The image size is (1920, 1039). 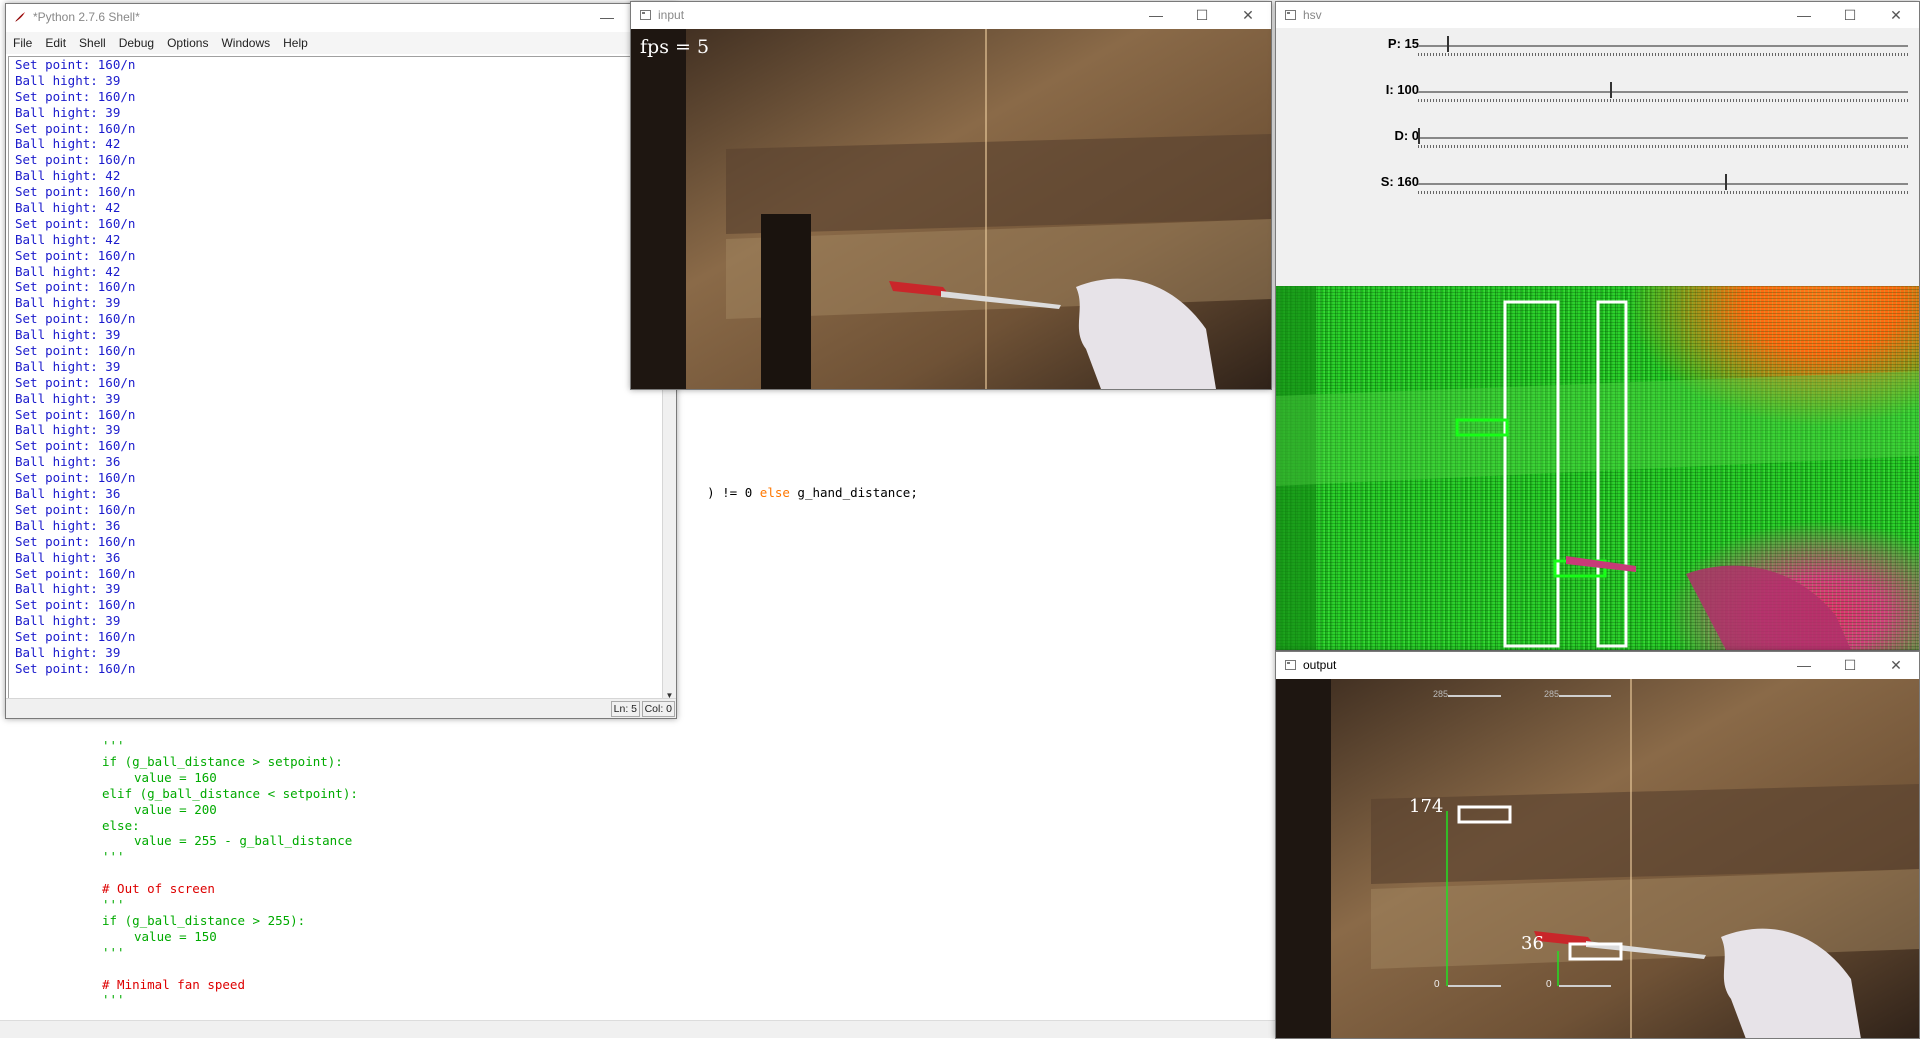 I want to click on gauge-left-bottom-label: 0, so click(x=1437, y=984).